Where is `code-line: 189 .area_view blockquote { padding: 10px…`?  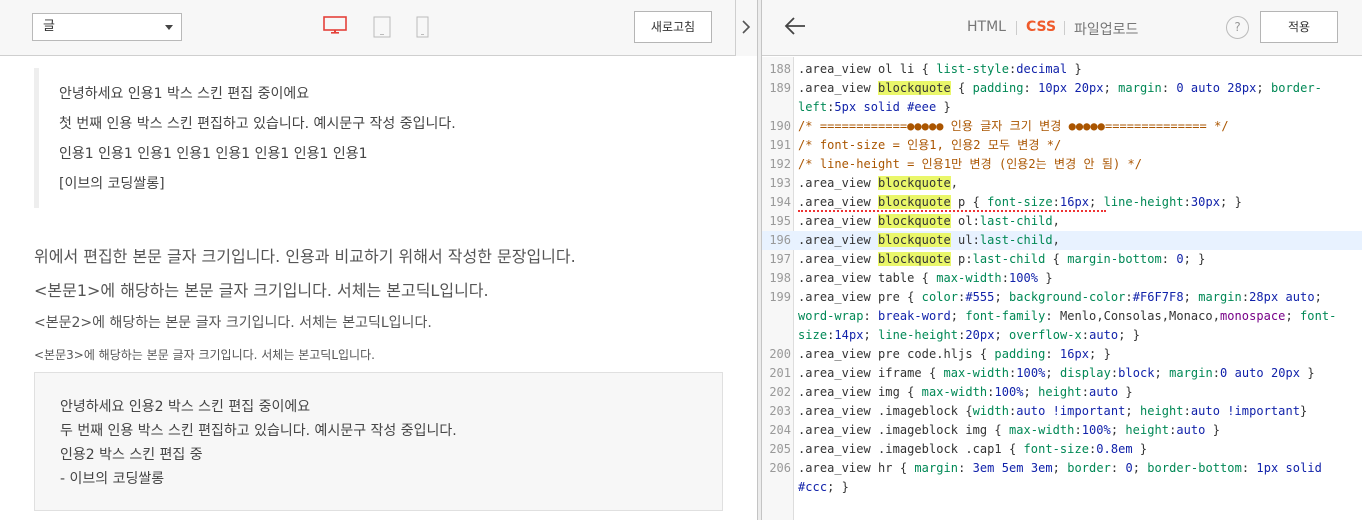
code-line: 189 .area_view blockquote { padding: 10px… is located at coordinates (1062, 88).